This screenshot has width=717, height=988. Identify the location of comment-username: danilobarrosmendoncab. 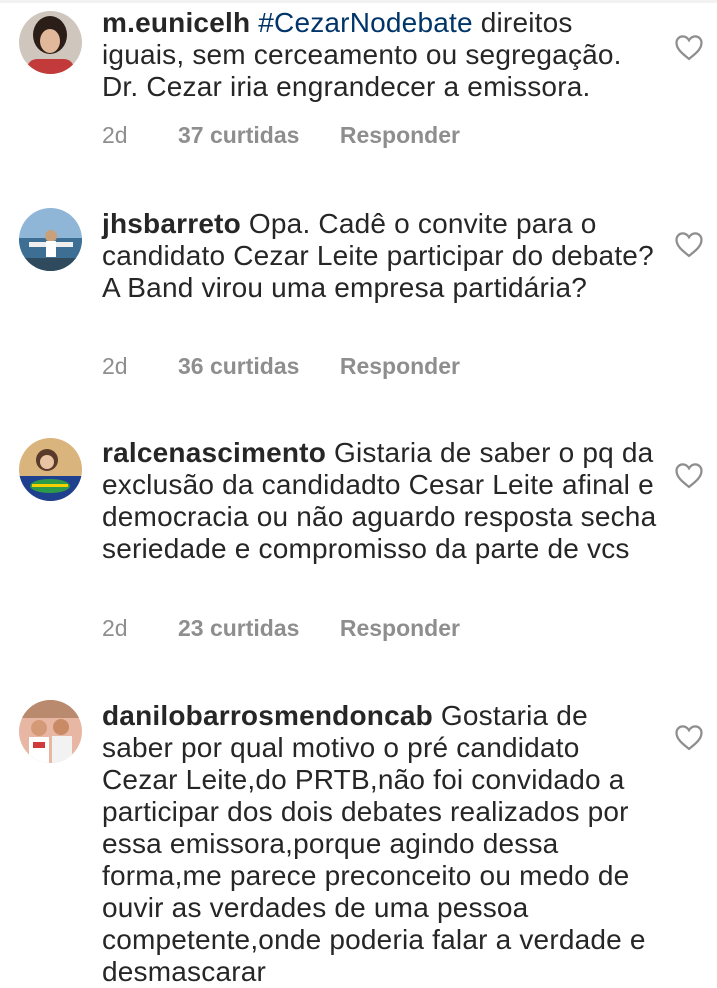
(267, 715).